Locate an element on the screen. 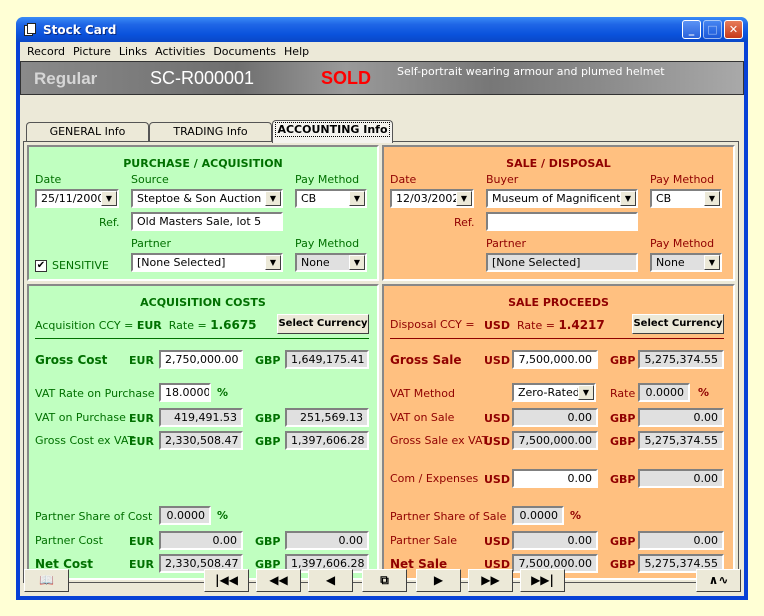 Image resolution: width=764 pixels, height=616 pixels. disposal-ccy: USD is located at coordinates (497, 325).